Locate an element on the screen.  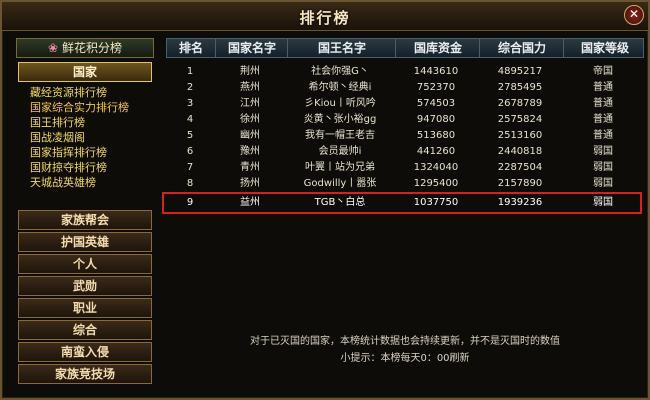
table-row: 1 荆州 社会你强G丶 1443610 4895217 帝国 is located at coordinates (405, 72).